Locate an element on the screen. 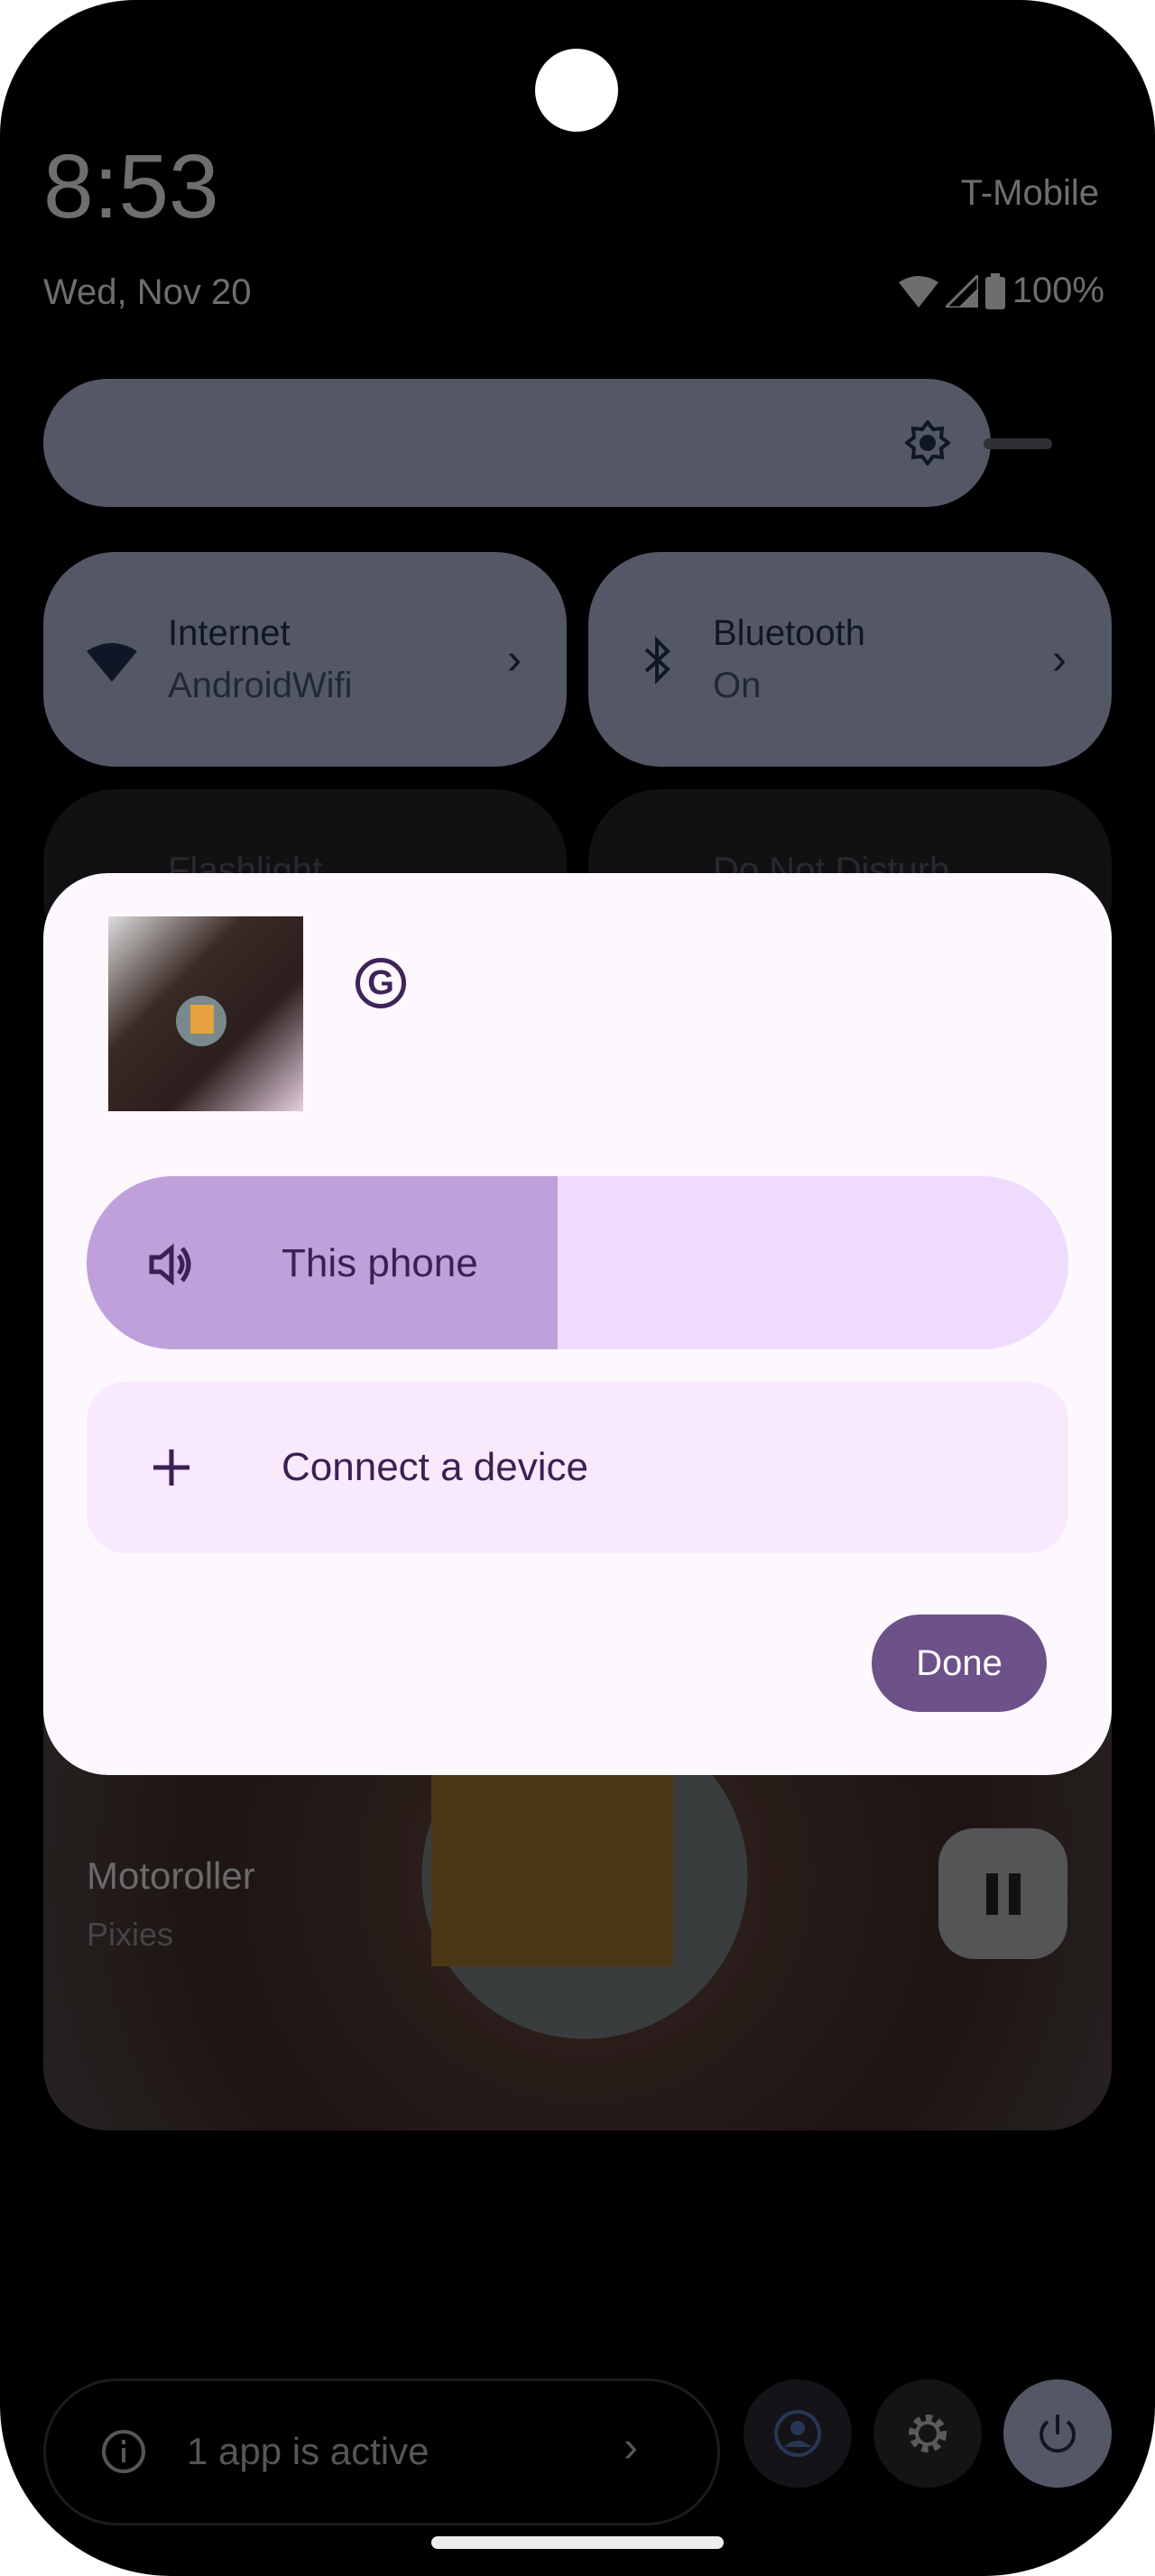 The width and height of the screenshot is (1155, 2576). app-icon: G is located at coordinates (381, 983).